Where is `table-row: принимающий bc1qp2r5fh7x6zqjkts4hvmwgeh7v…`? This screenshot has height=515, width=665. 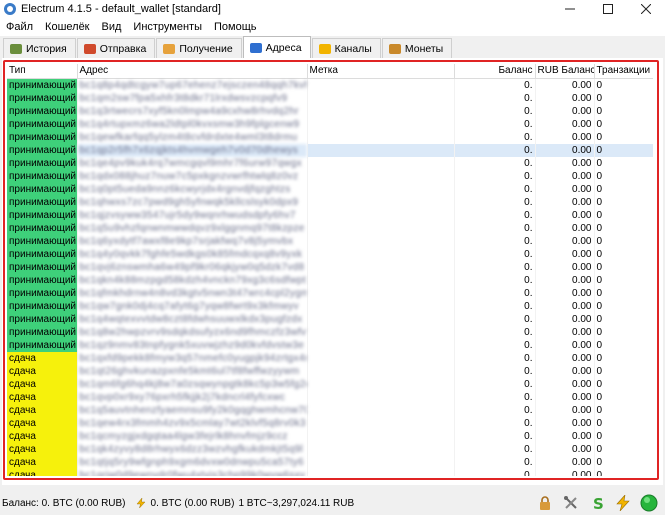
table-row: принимающий bc1qp2r5fh7x6zqjkts4hvmwgeh7v… is located at coordinates (330, 150).